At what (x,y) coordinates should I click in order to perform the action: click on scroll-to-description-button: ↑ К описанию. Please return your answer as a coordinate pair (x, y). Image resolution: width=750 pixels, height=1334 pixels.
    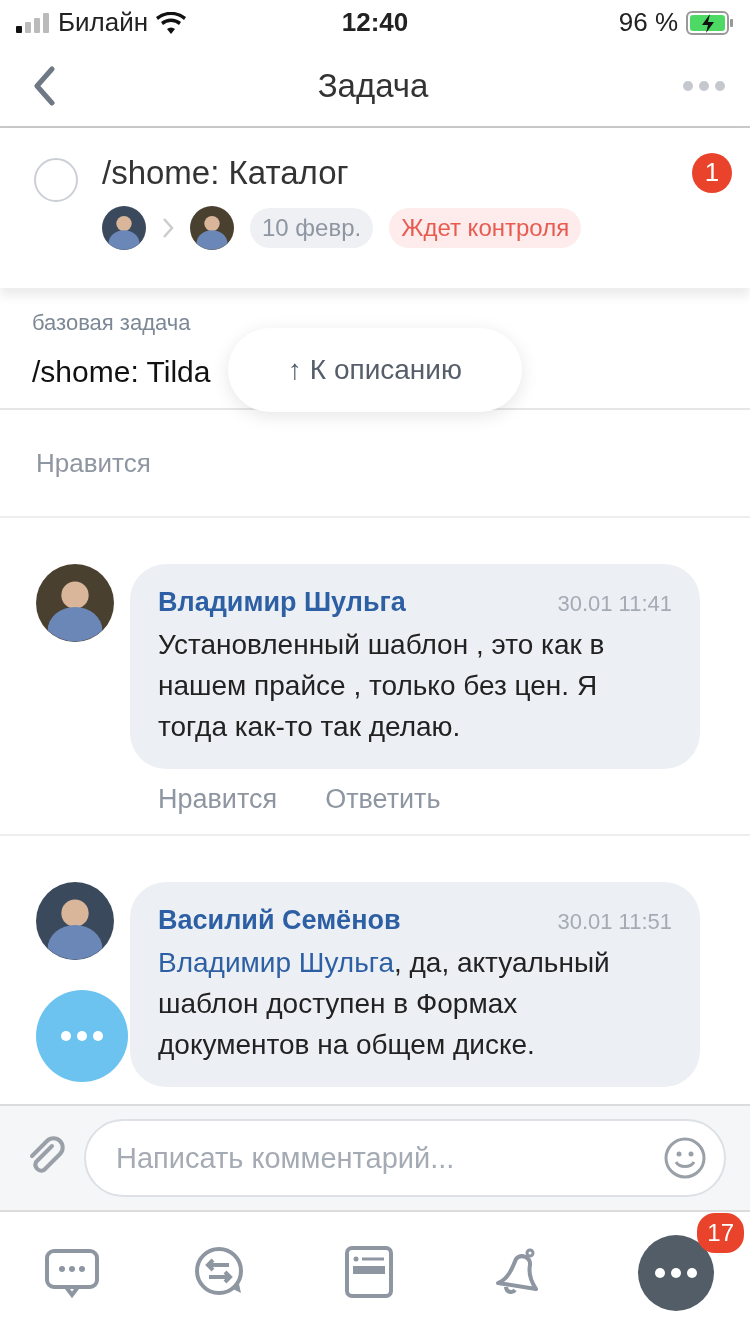
    Looking at the image, I should click on (375, 370).